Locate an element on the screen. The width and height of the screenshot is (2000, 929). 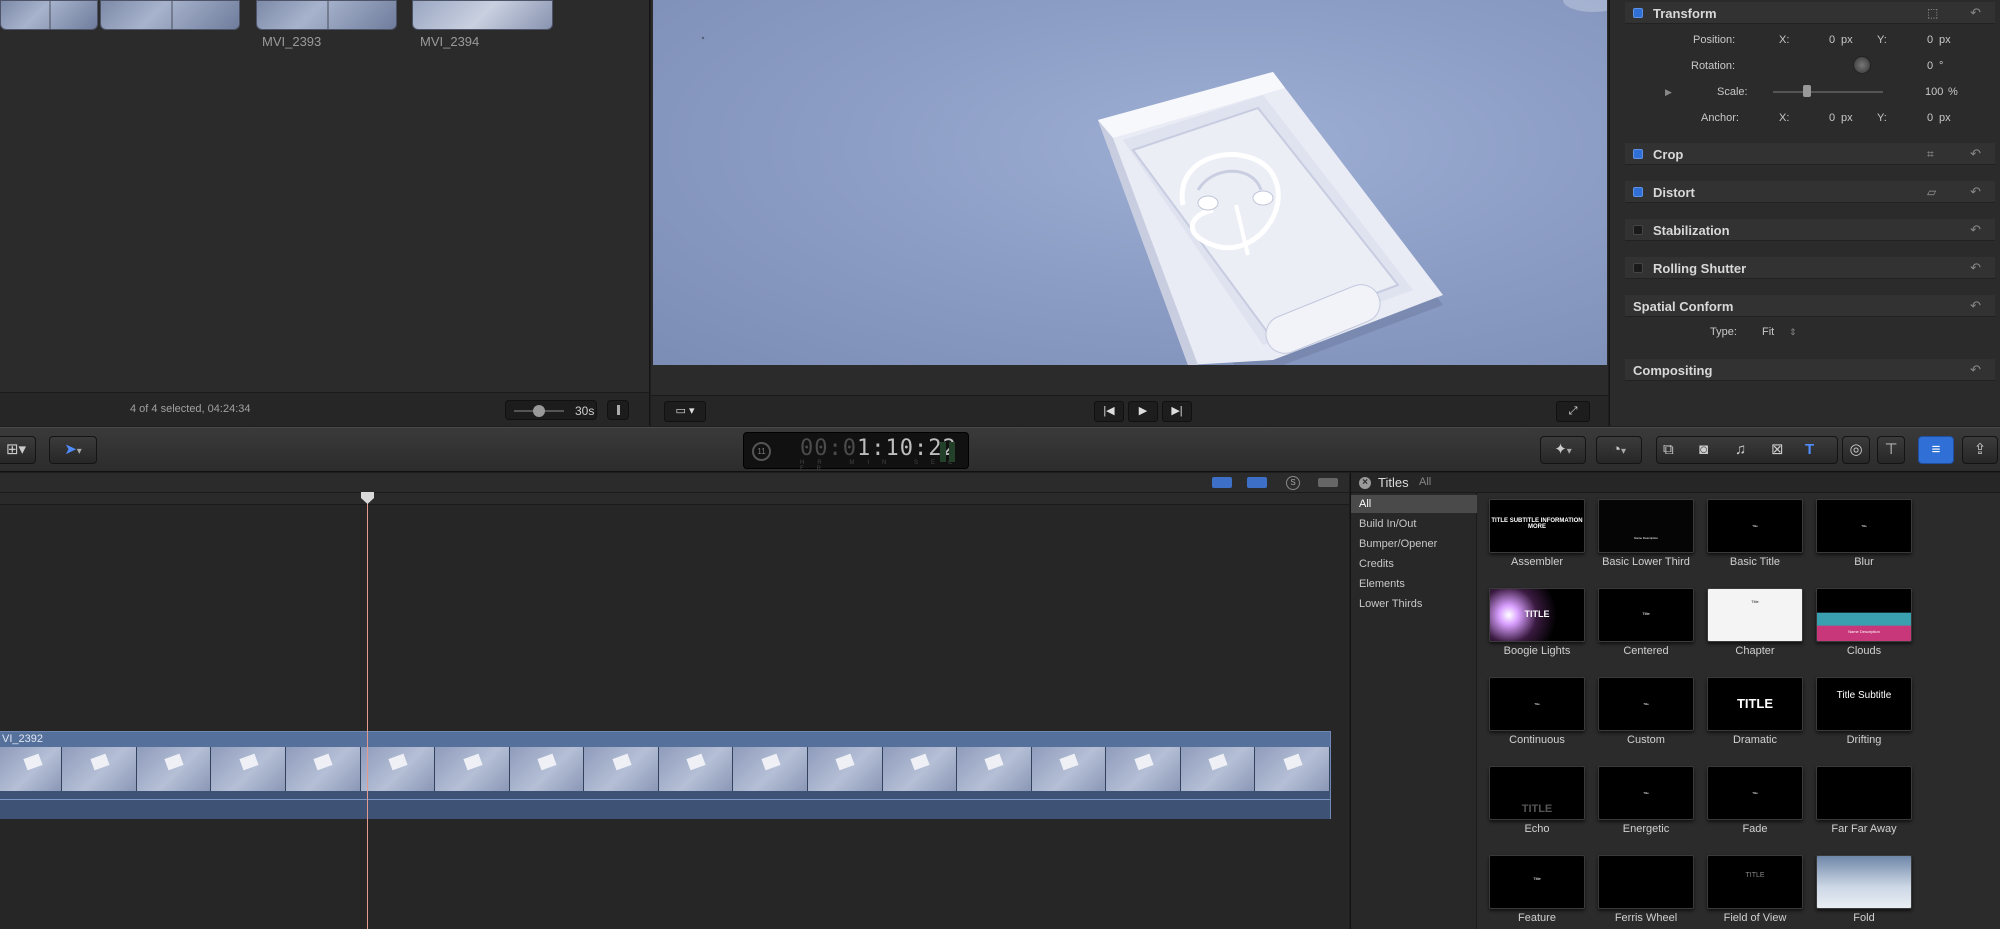
title-tile: Fold is located at coordinates (1859, 889).